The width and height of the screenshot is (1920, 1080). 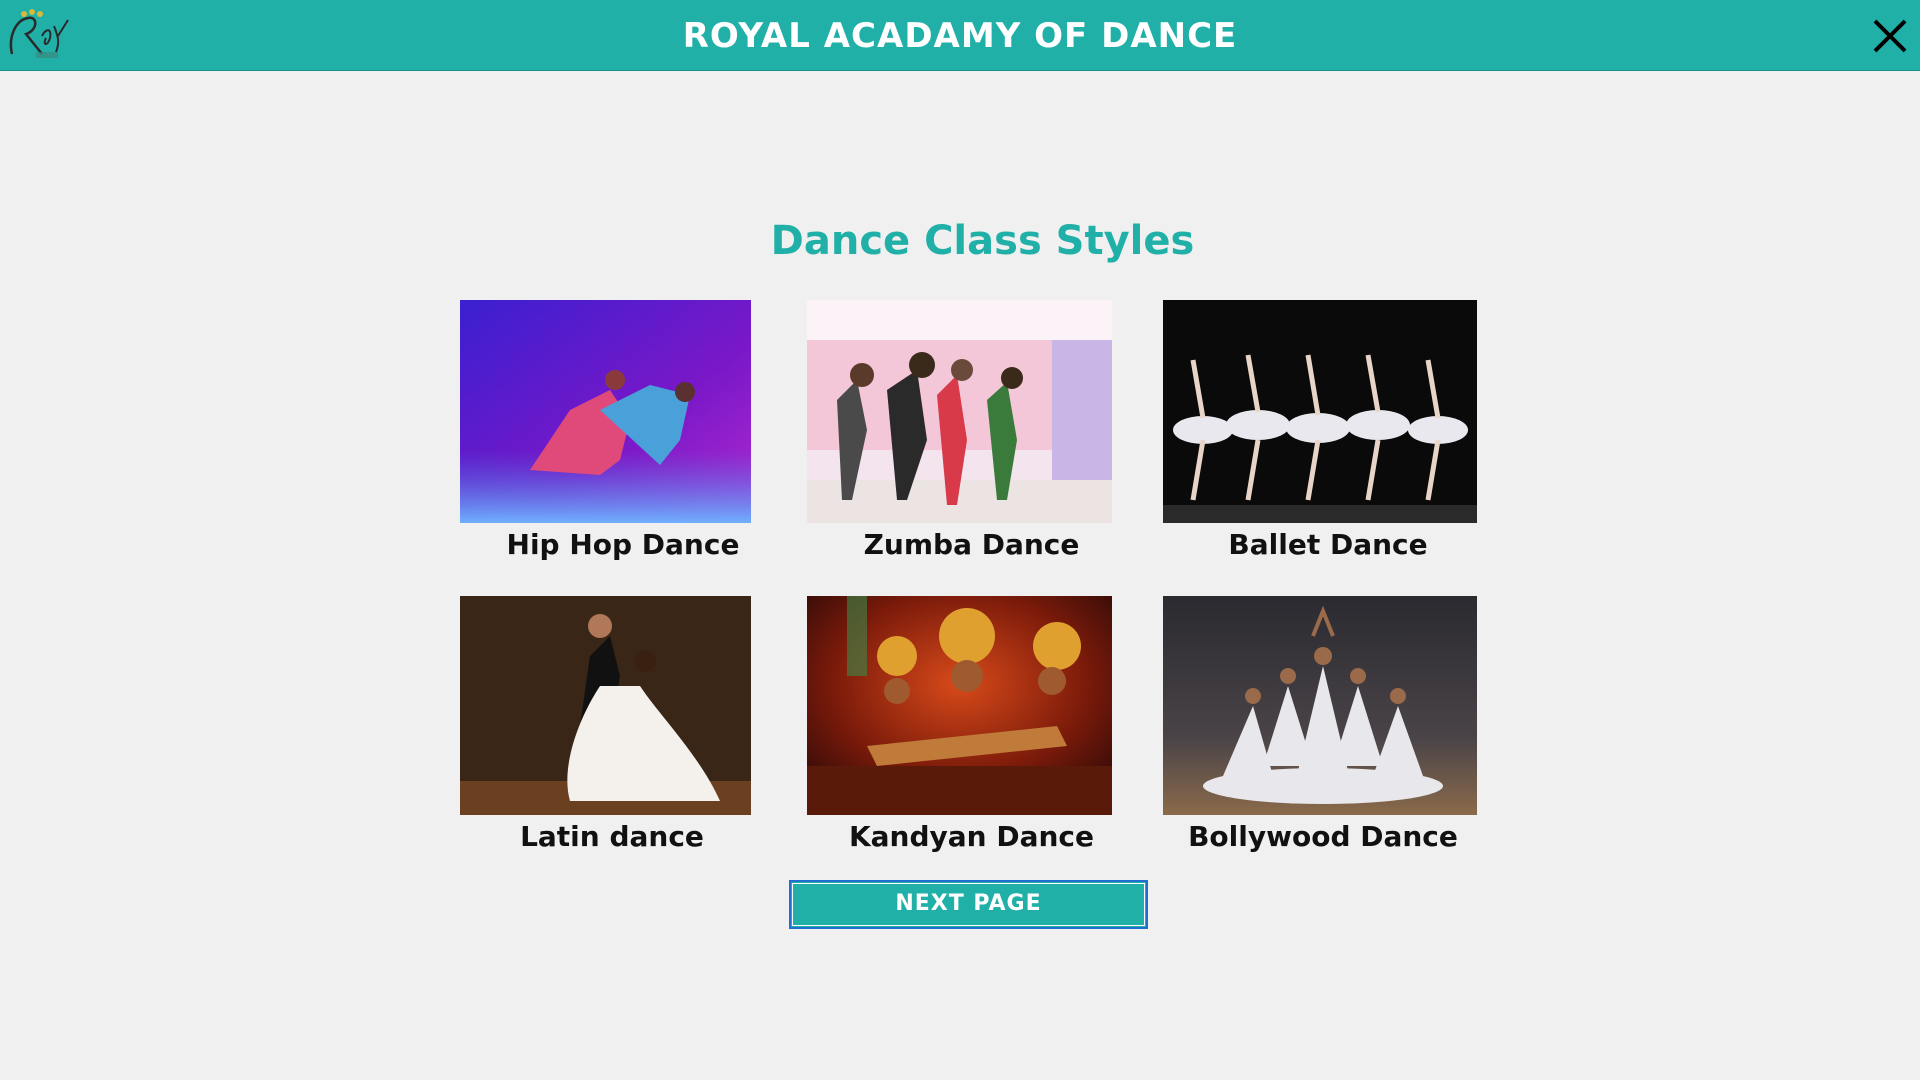 I want to click on hip-hop-dancers-photo, so click(x=605, y=411).